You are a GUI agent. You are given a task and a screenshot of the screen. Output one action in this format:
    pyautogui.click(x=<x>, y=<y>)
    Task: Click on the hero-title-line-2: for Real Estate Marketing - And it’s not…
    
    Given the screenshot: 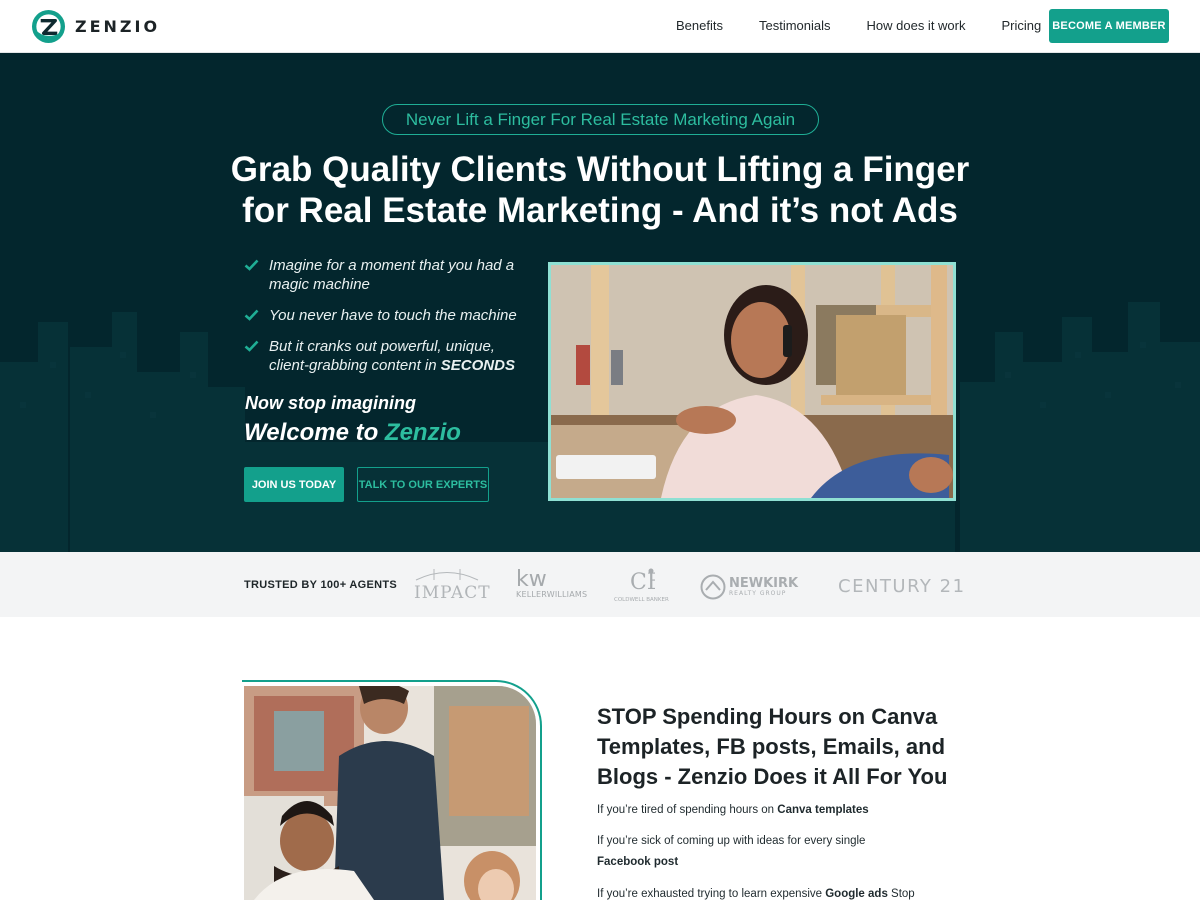 What is the action you would take?
    pyautogui.click(x=600, y=210)
    